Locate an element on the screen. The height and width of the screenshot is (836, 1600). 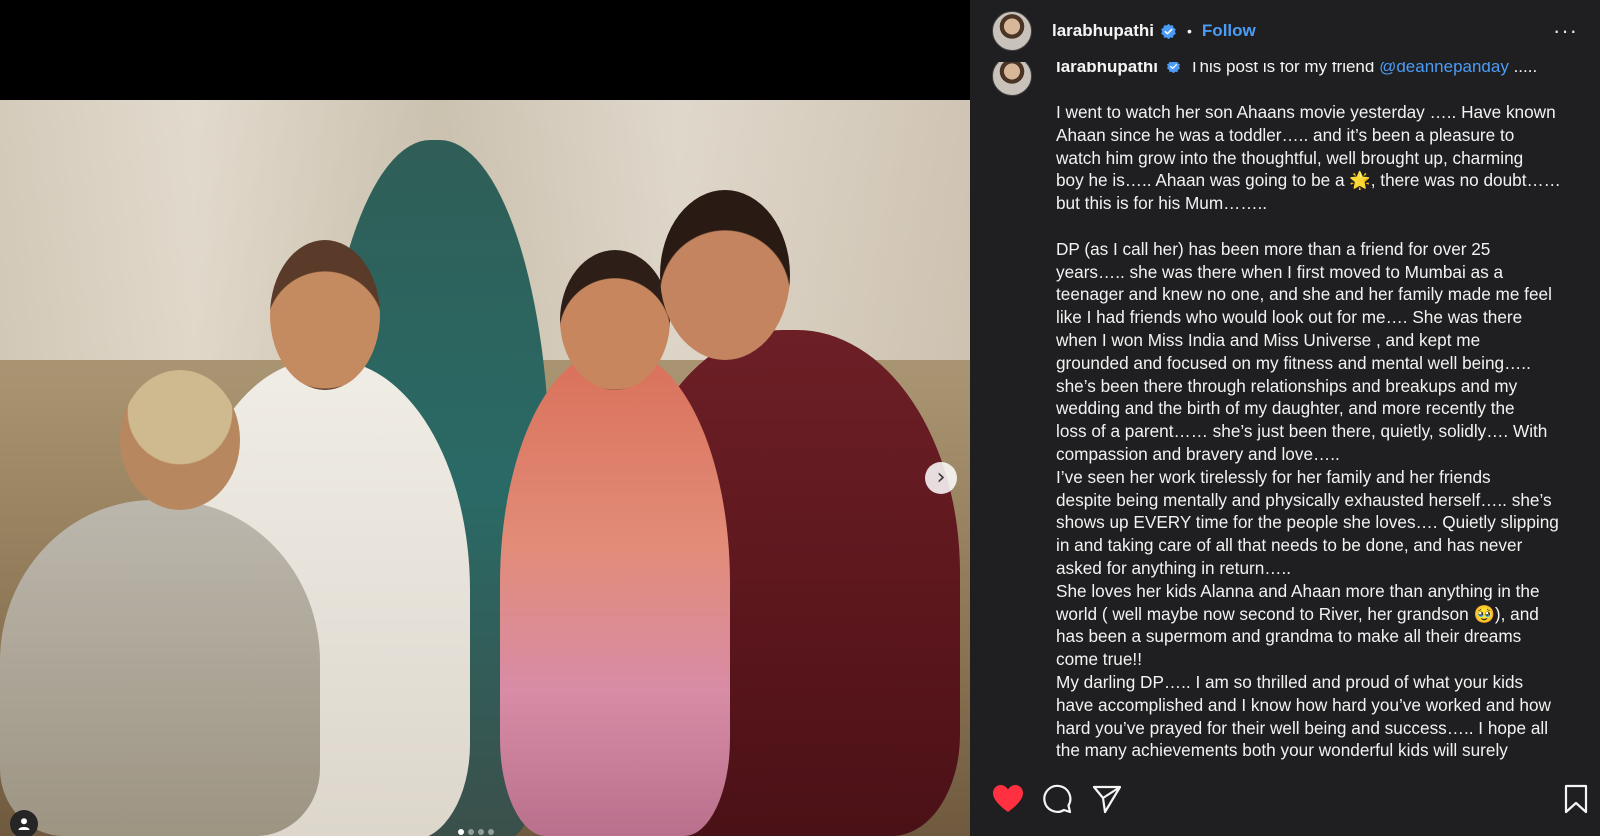
caption-mention-link: @deannepanday is located at coordinates (1444, 69).